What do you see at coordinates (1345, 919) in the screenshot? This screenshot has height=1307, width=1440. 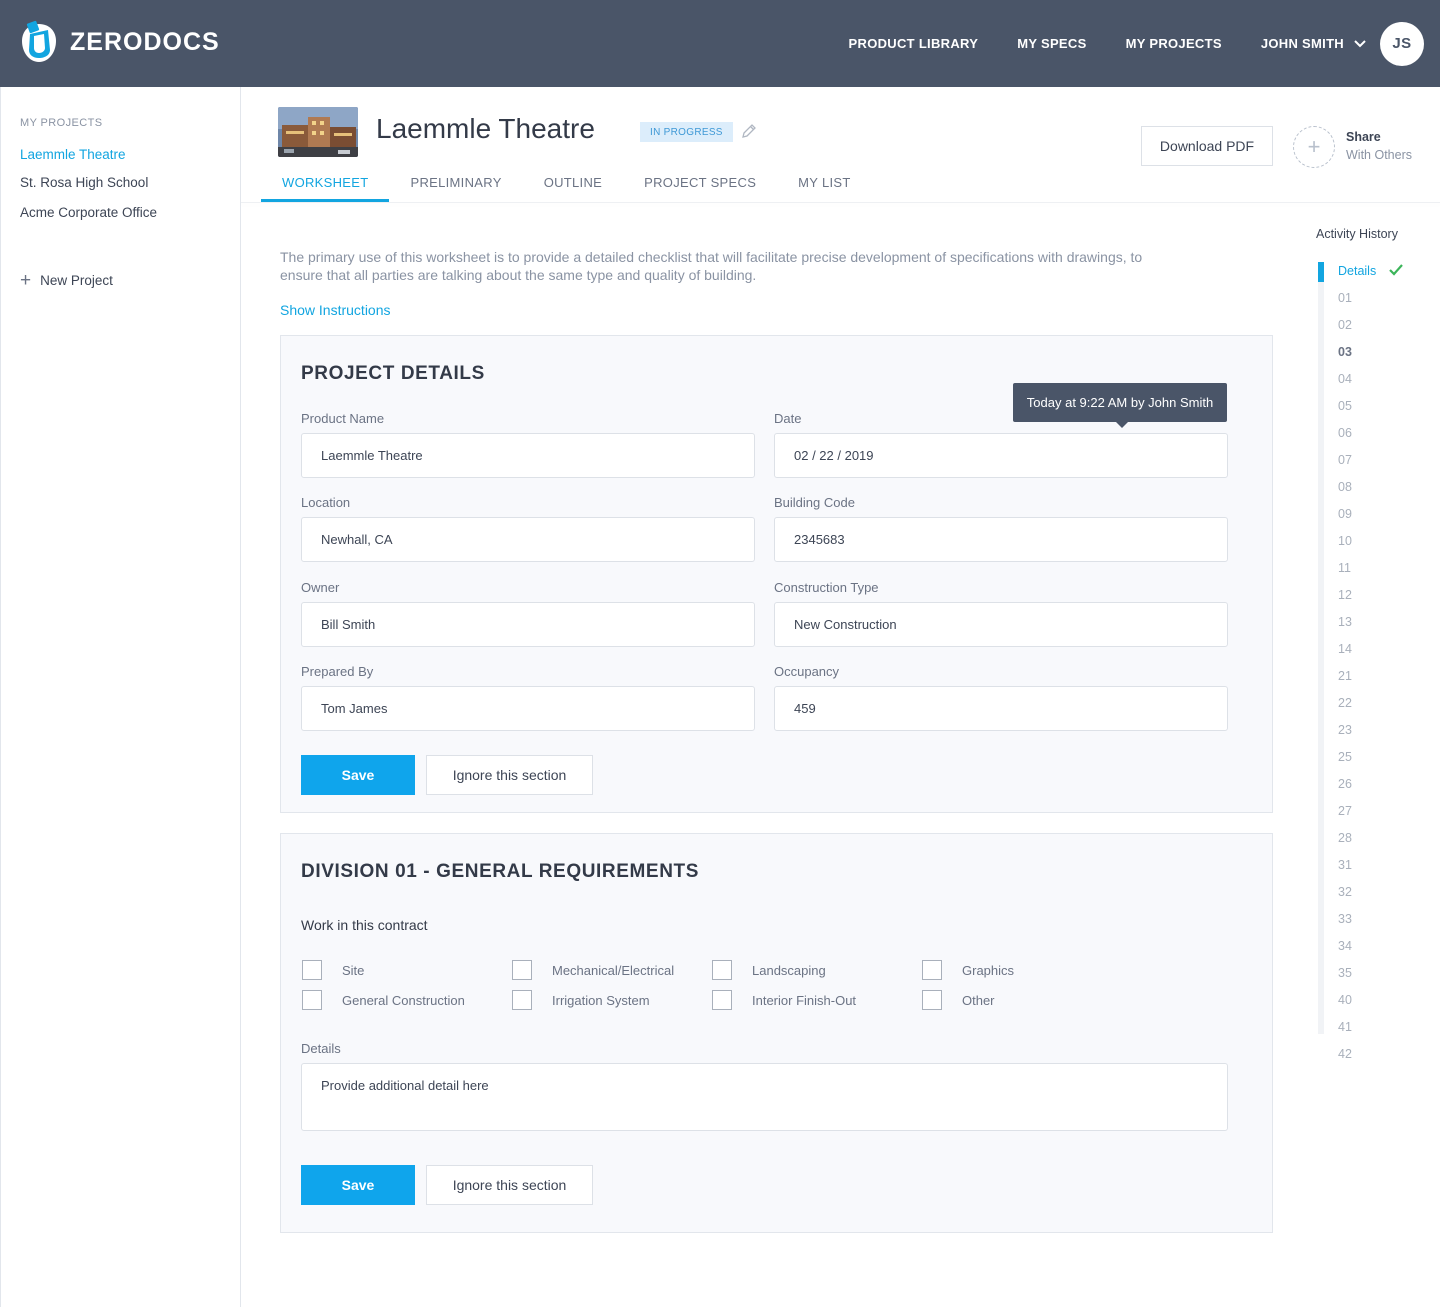 I see `activity-history-item-33: 33` at bounding box center [1345, 919].